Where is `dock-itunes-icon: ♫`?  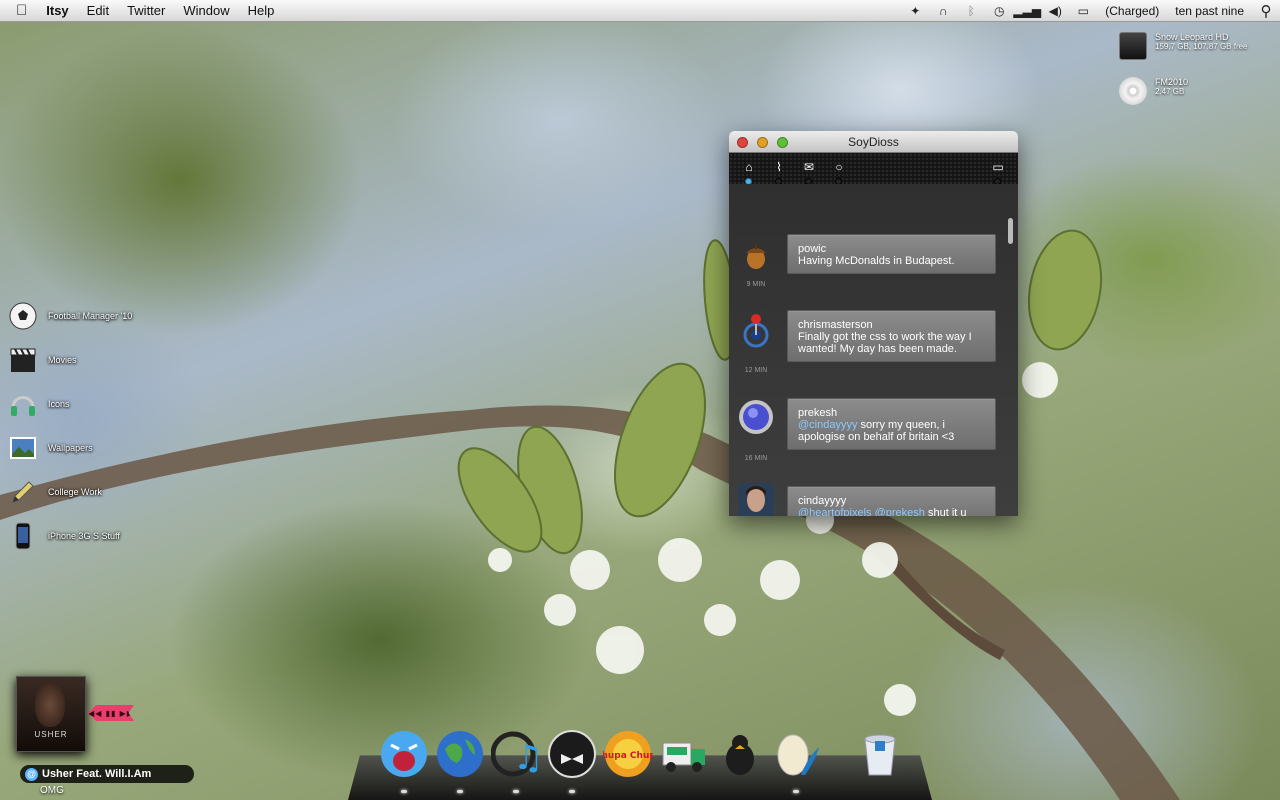 dock-itunes-icon: ♫ is located at coordinates (516, 754).